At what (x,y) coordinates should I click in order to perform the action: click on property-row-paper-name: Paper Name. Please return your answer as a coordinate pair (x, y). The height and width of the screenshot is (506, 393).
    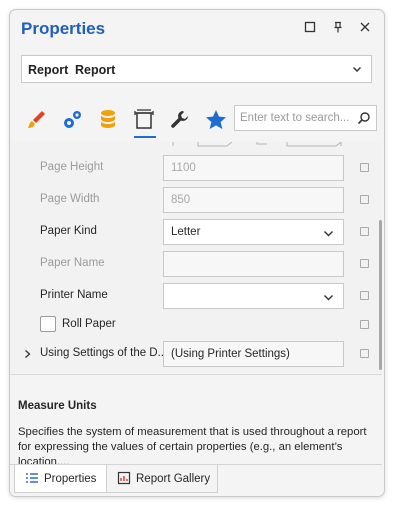
    Looking at the image, I should click on (196, 264).